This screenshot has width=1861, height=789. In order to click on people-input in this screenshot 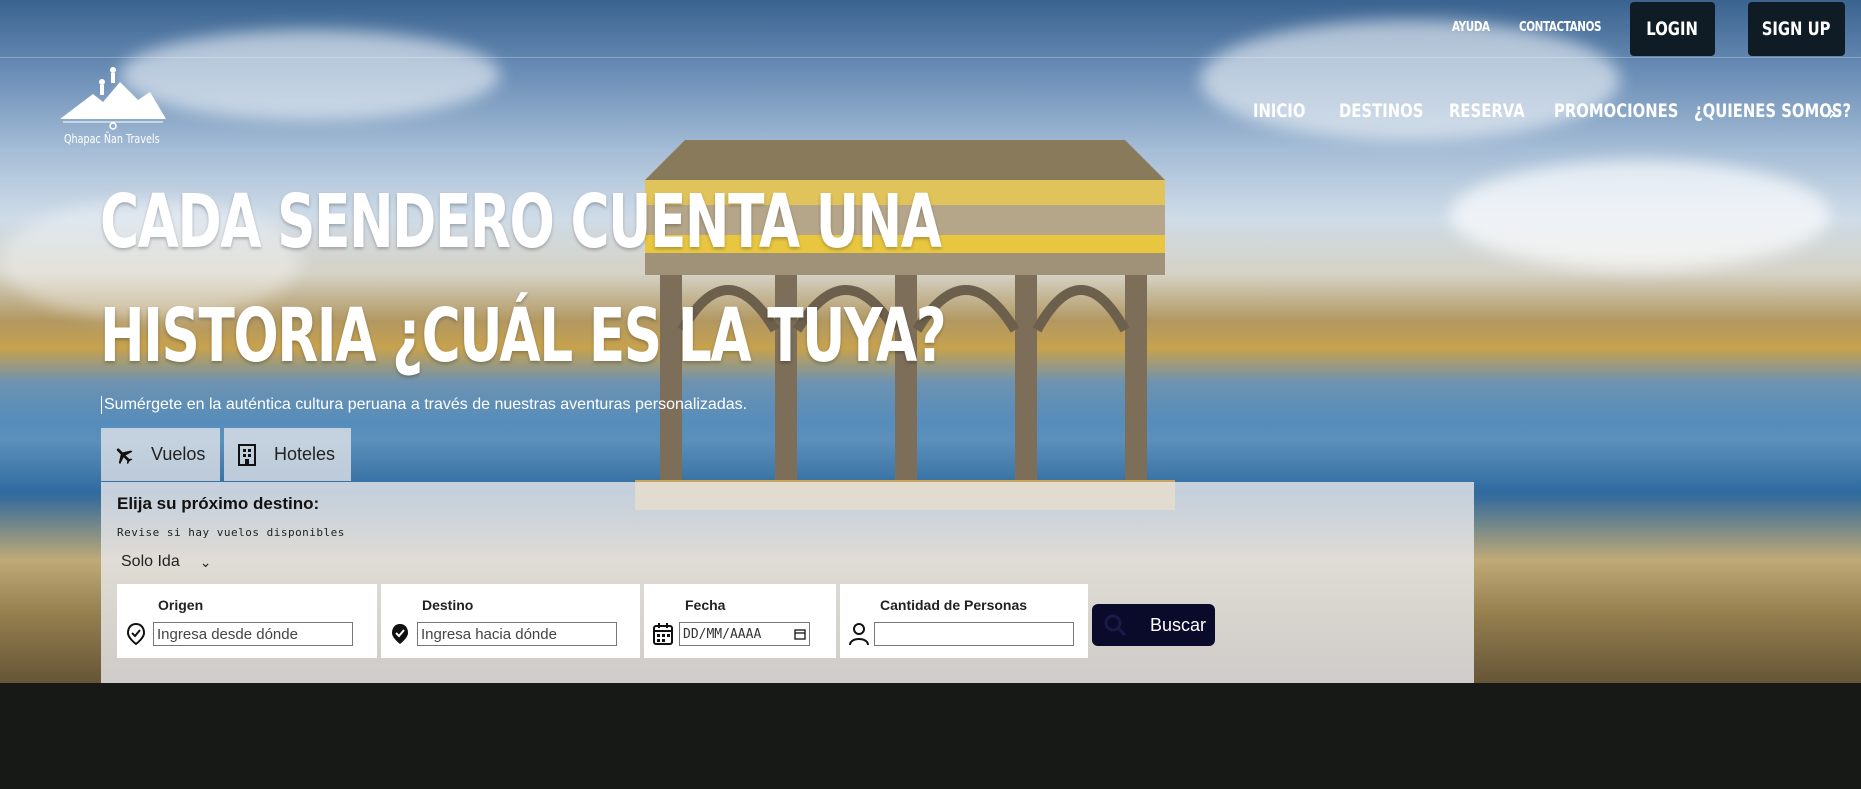, I will do `click(974, 634)`.